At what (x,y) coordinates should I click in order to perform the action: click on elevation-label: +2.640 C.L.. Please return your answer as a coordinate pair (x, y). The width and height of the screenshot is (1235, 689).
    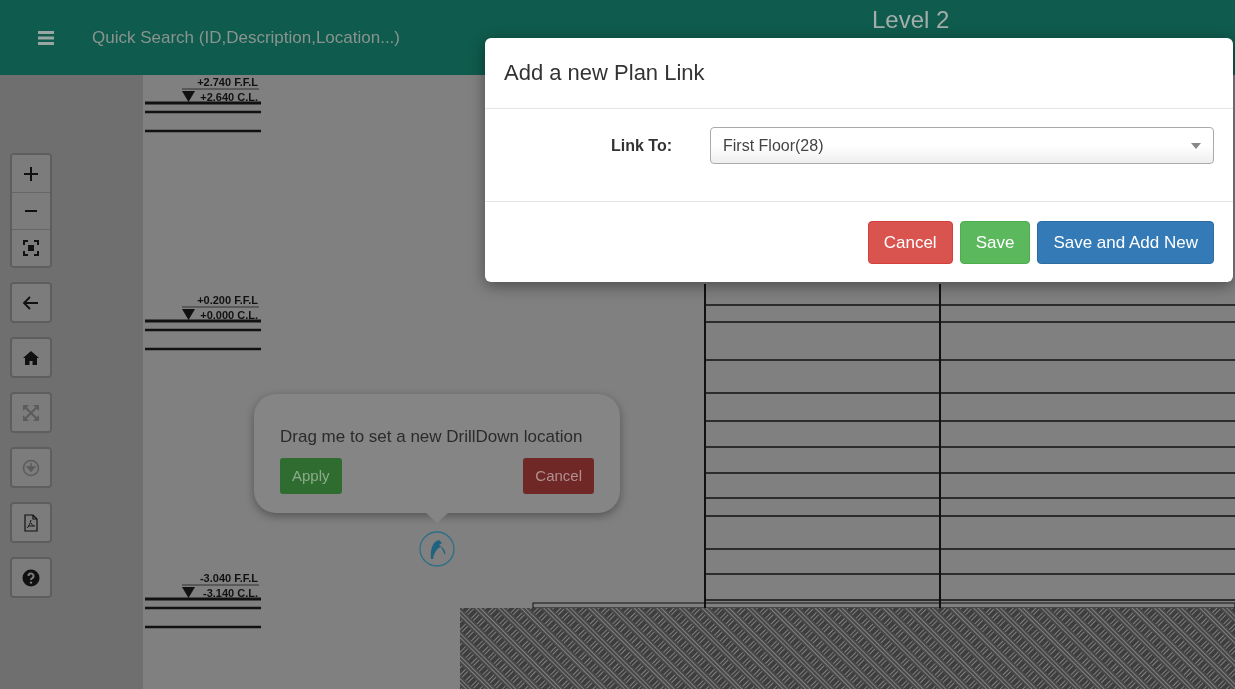
    Looking at the image, I should click on (229, 97).